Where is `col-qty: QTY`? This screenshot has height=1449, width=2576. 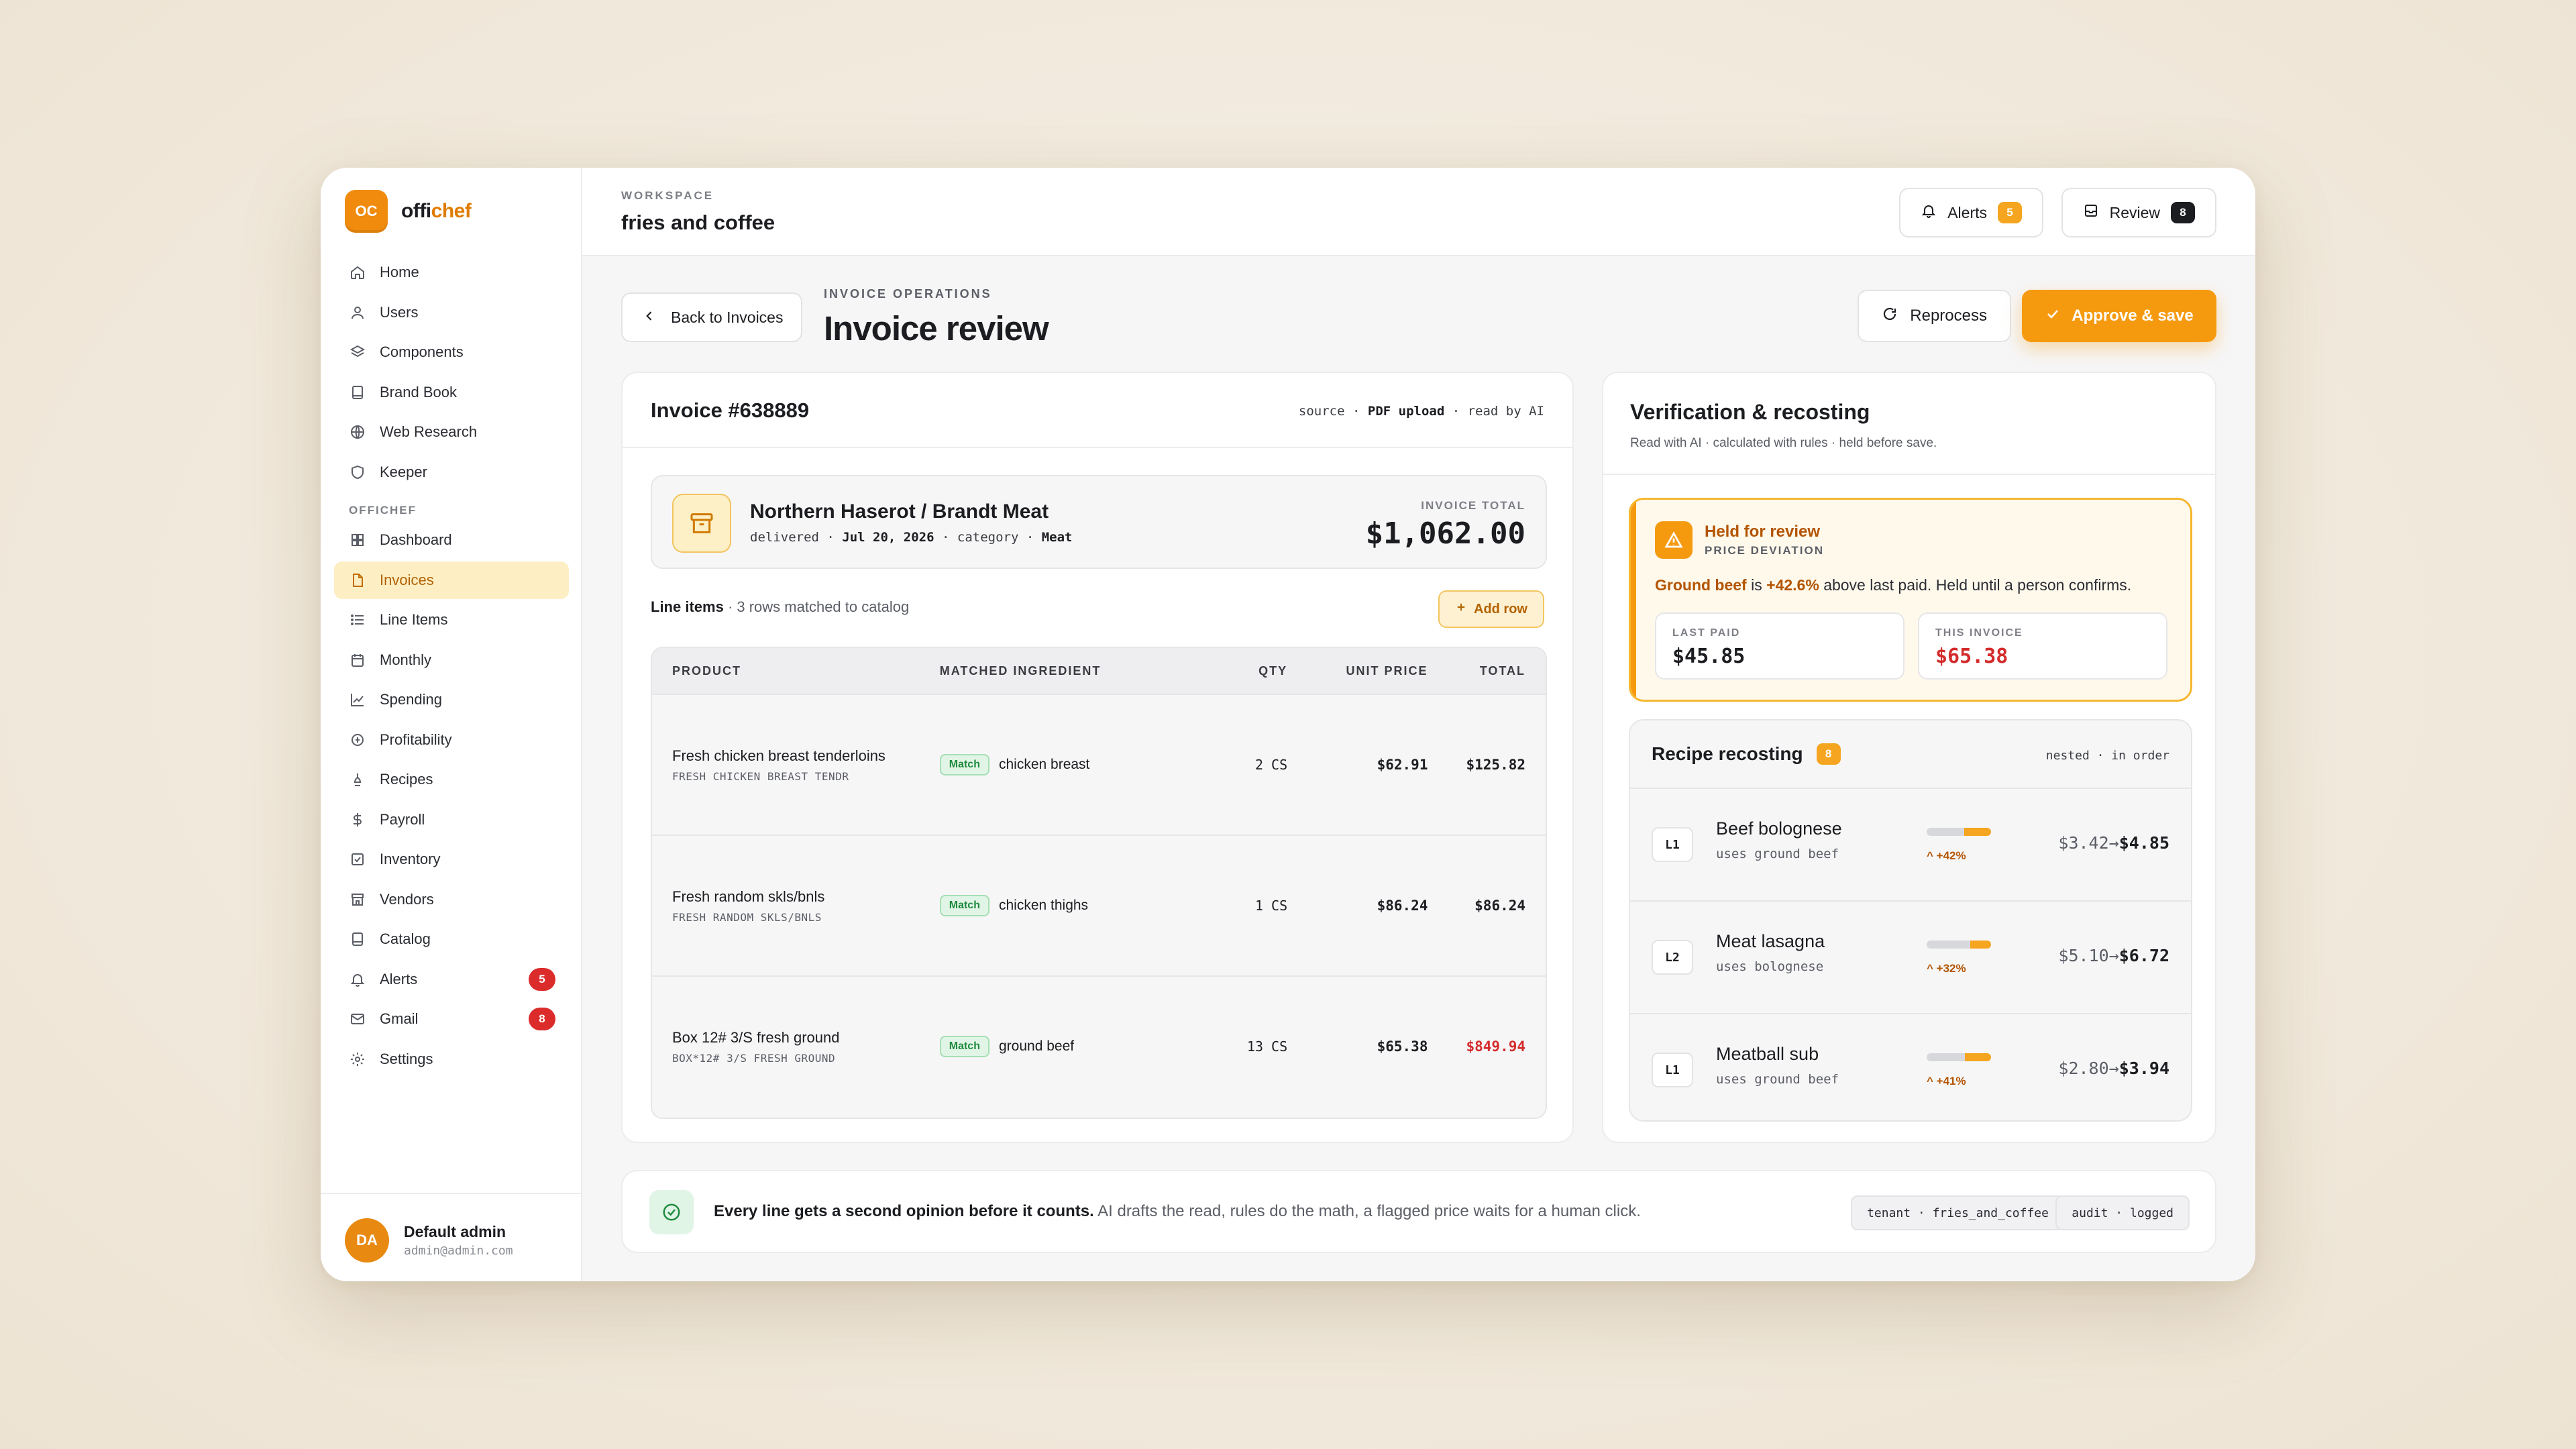 col-qty: QTY is located at coordinates (1244, 671).